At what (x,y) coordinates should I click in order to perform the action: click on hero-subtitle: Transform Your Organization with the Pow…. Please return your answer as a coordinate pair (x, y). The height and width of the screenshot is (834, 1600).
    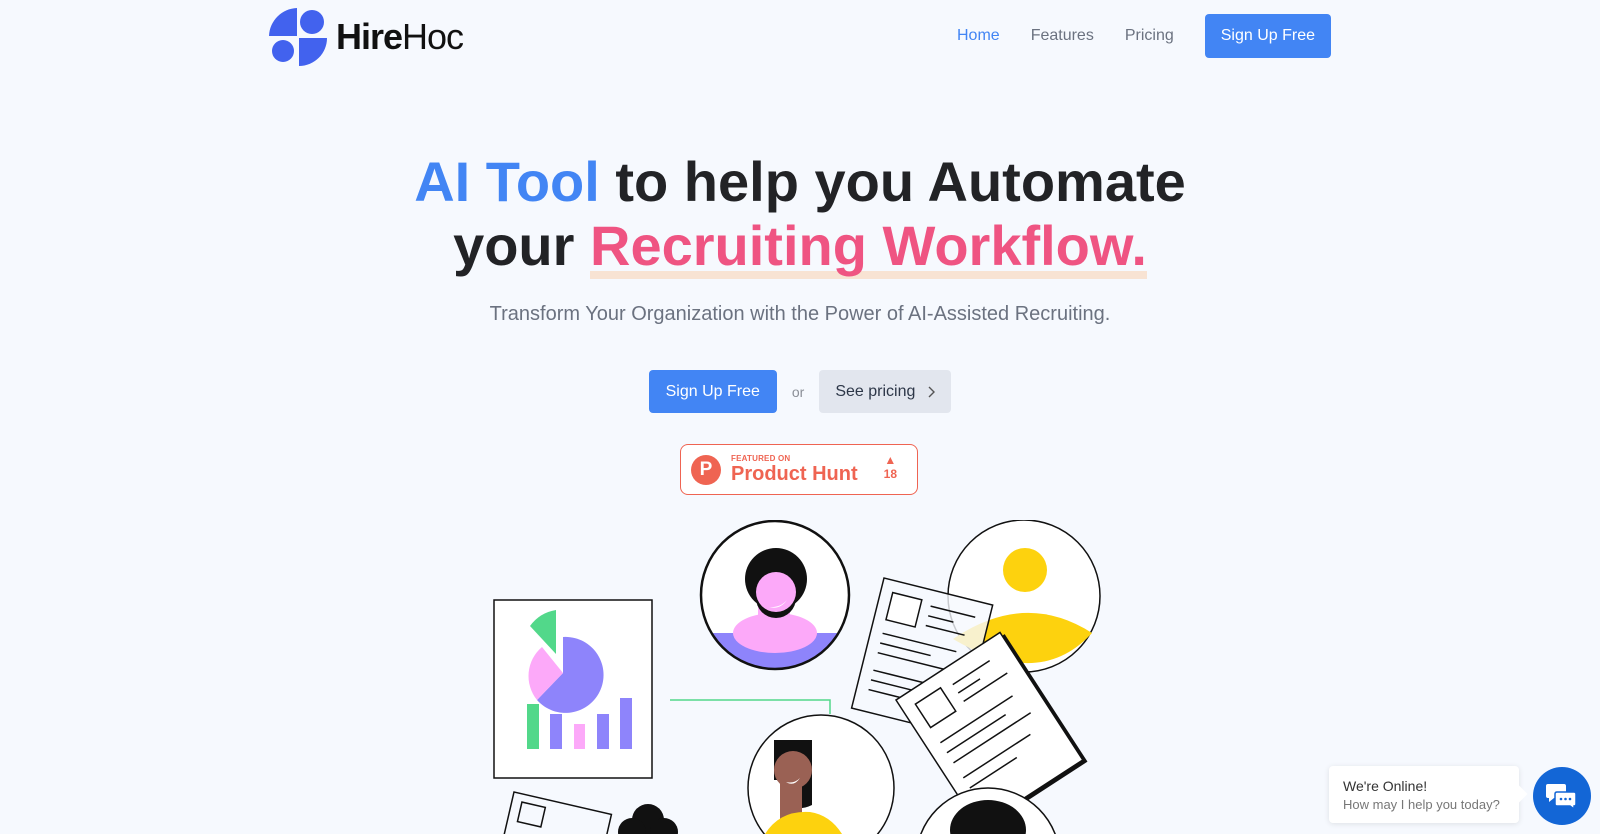
    Looking at the image, I should click on (800, 314).